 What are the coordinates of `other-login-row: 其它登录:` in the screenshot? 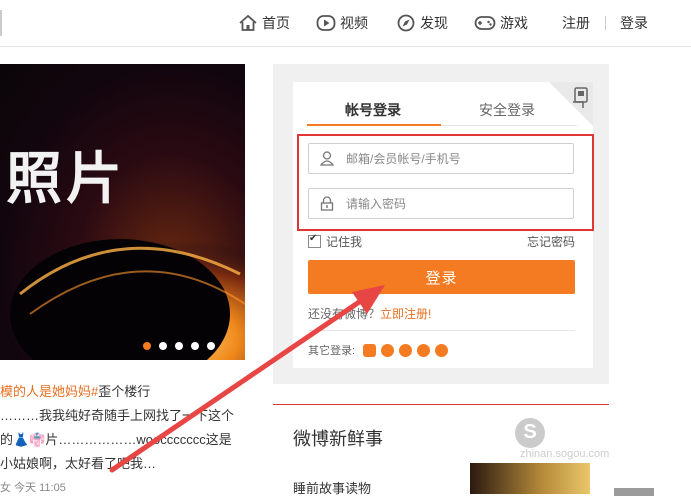 It's located at (378, 350).